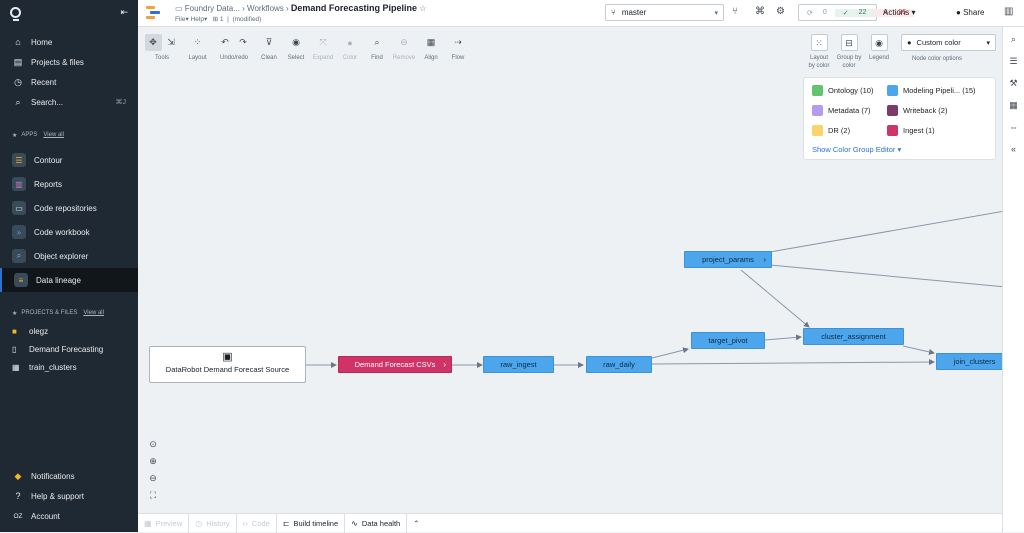 The height and width of the screenshot is (533, 1024). What do you see at coordinates (180, 19) in the screenshot?
I see `file-menu: File` at bounding box center [180, 19].